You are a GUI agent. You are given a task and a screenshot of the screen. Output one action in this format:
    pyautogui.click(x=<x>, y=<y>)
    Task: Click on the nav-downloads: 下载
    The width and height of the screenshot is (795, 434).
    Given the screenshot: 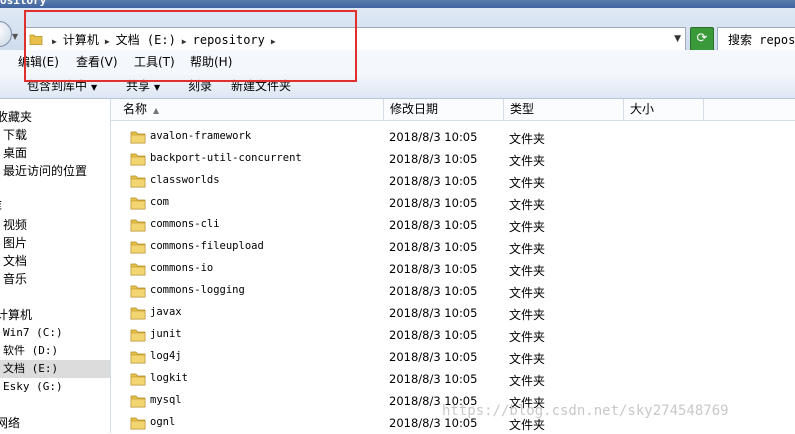 What is the action you would take?
    pyautogui.click(x=58, y=135)
    